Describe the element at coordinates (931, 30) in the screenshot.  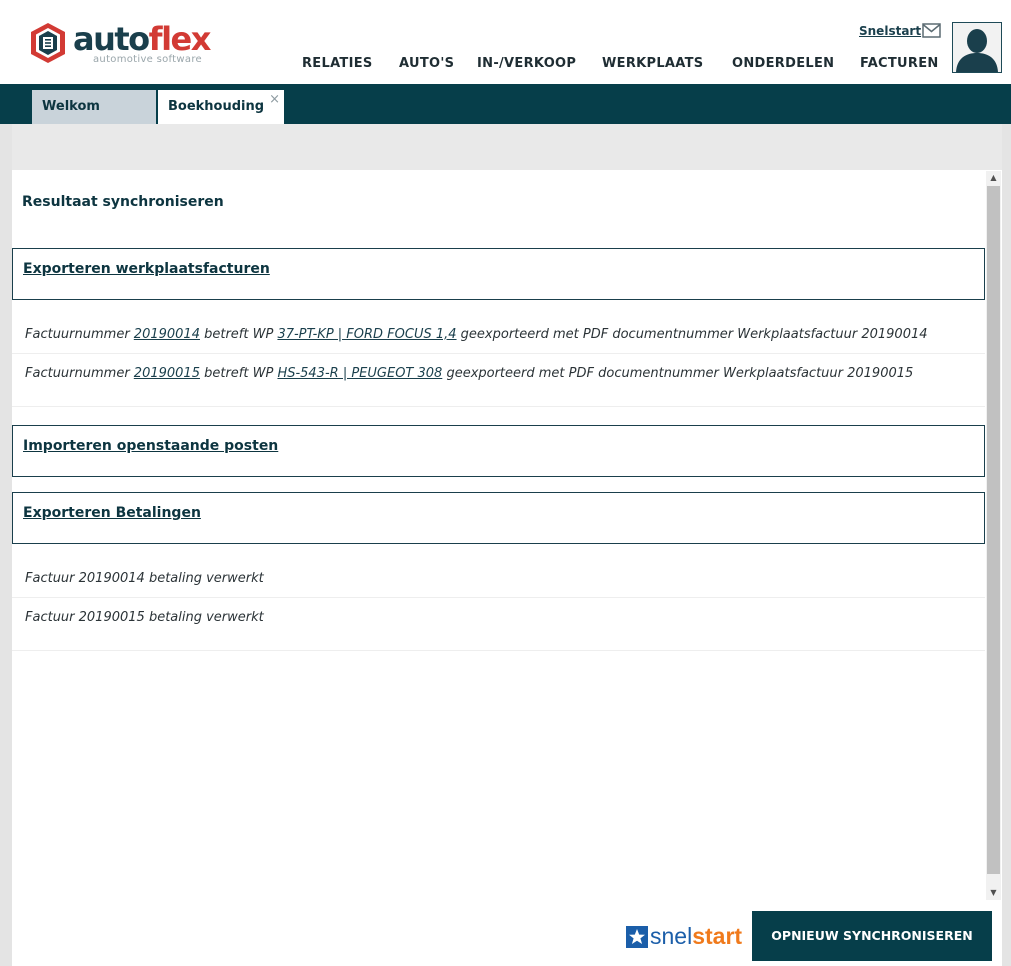
I see `mail-icon` at that location.